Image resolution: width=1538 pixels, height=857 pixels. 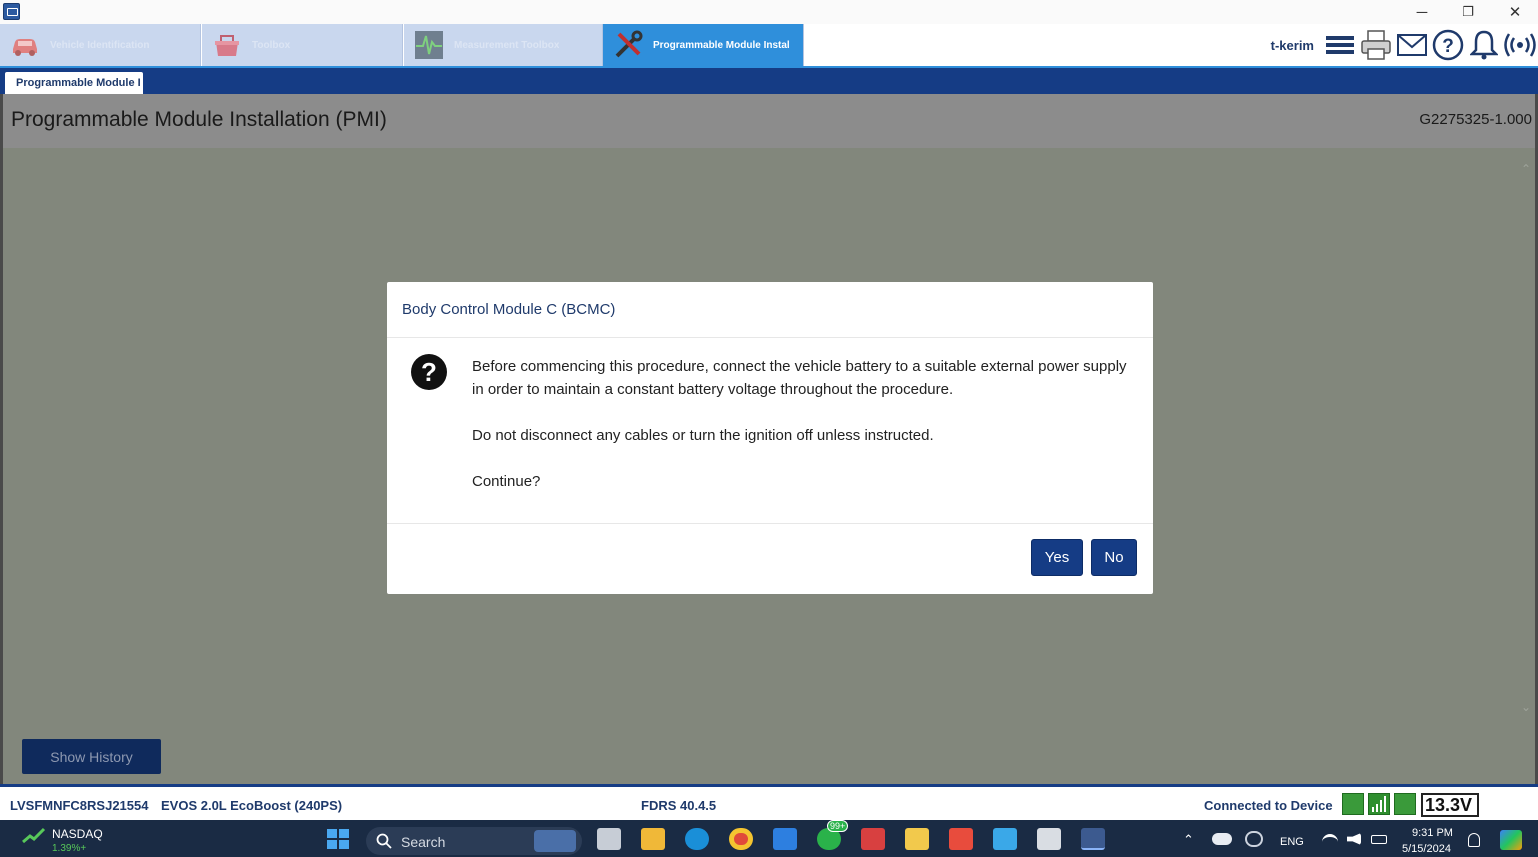 I want to click on notification-icon, so click(x=1474, y=840).